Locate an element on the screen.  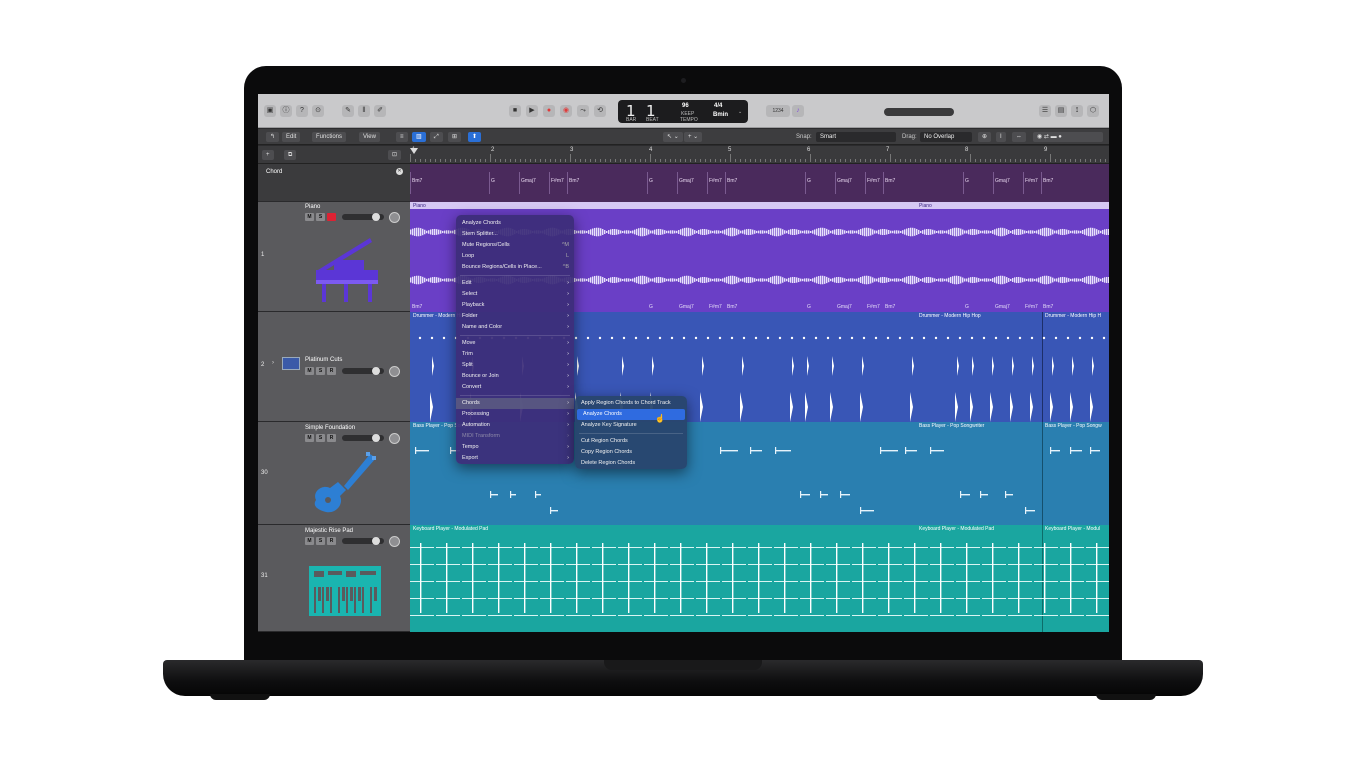
view-menu: View is located at coordinates (369, 137).